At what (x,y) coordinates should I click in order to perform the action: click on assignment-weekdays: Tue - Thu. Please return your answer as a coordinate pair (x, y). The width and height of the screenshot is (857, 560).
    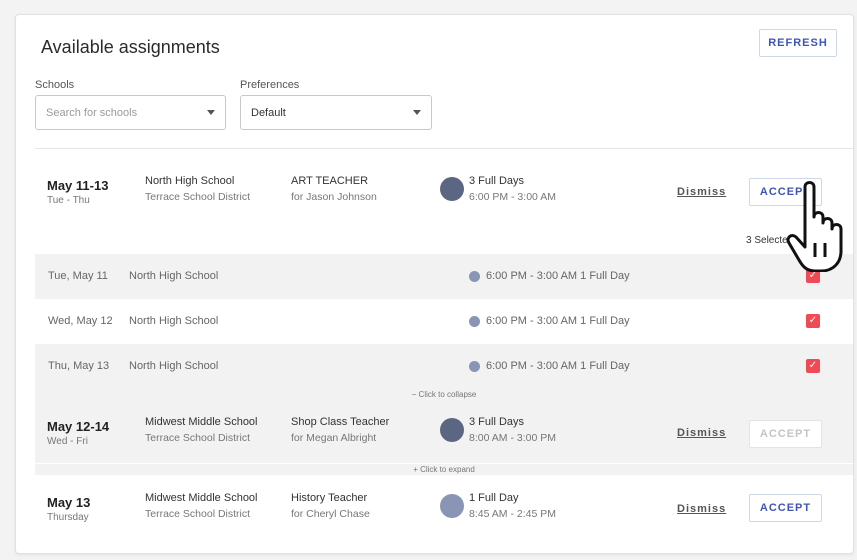
    Looking at the image, I should click on (68, 200).